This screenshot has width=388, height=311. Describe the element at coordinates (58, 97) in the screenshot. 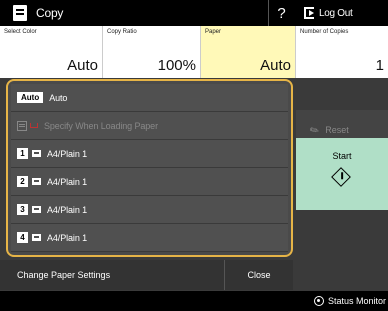

I see `paper-item-label: Auto` at that location.